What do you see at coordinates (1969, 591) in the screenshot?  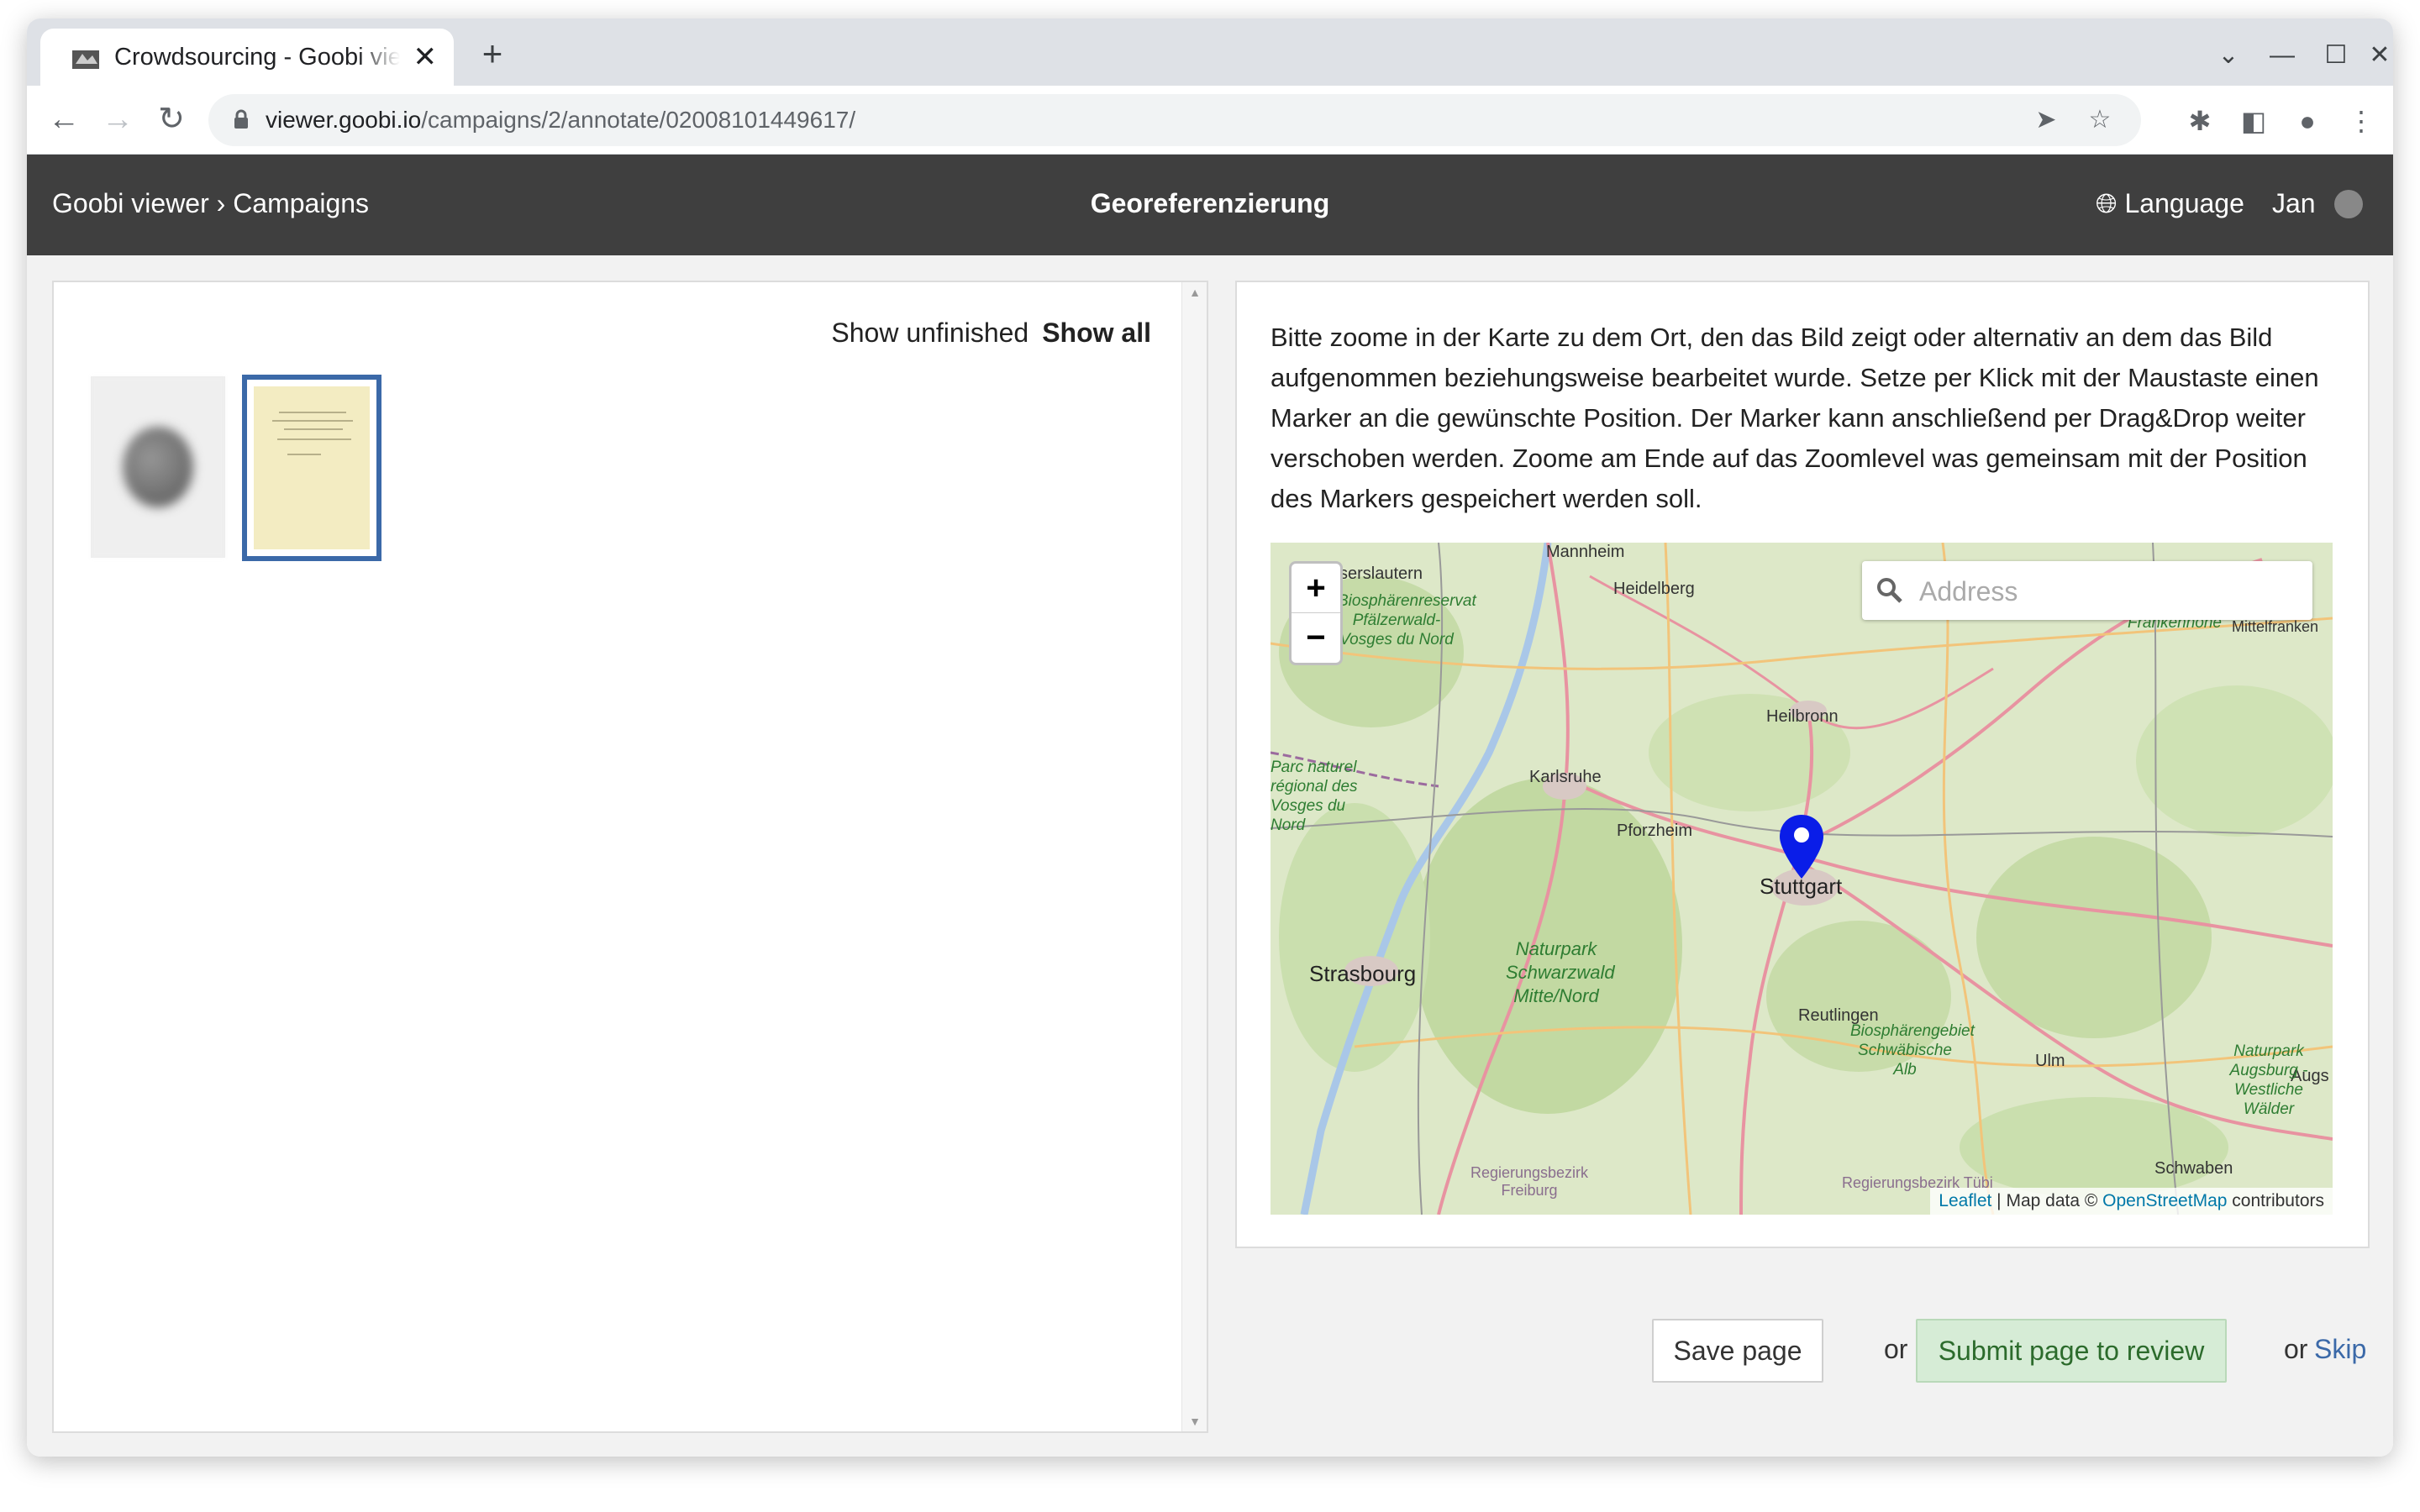 I see `address-input: Address` at bounding box center [1969, 591].